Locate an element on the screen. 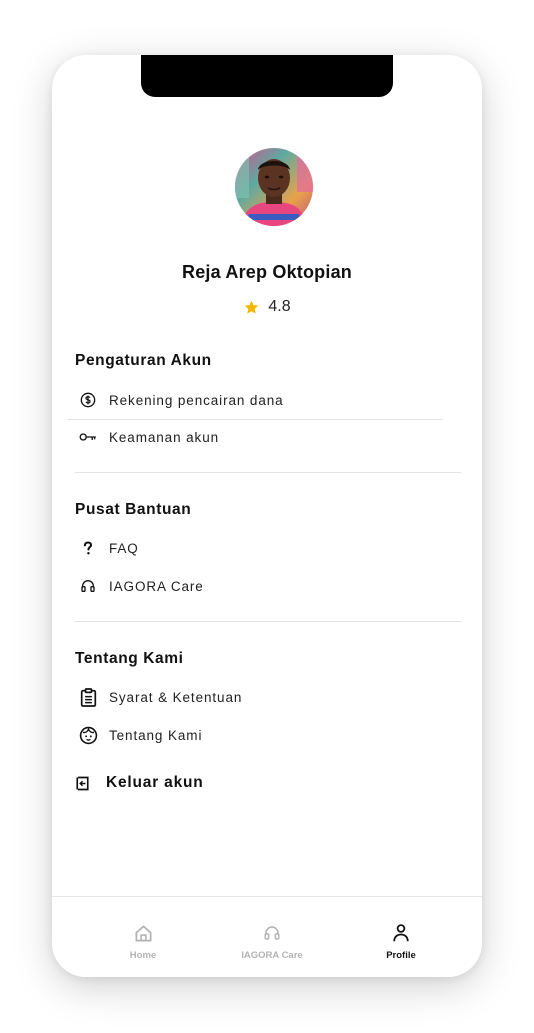 This screenshot has height=1033, width=534. nav-label: Profile is located at coordinates (401, 955).